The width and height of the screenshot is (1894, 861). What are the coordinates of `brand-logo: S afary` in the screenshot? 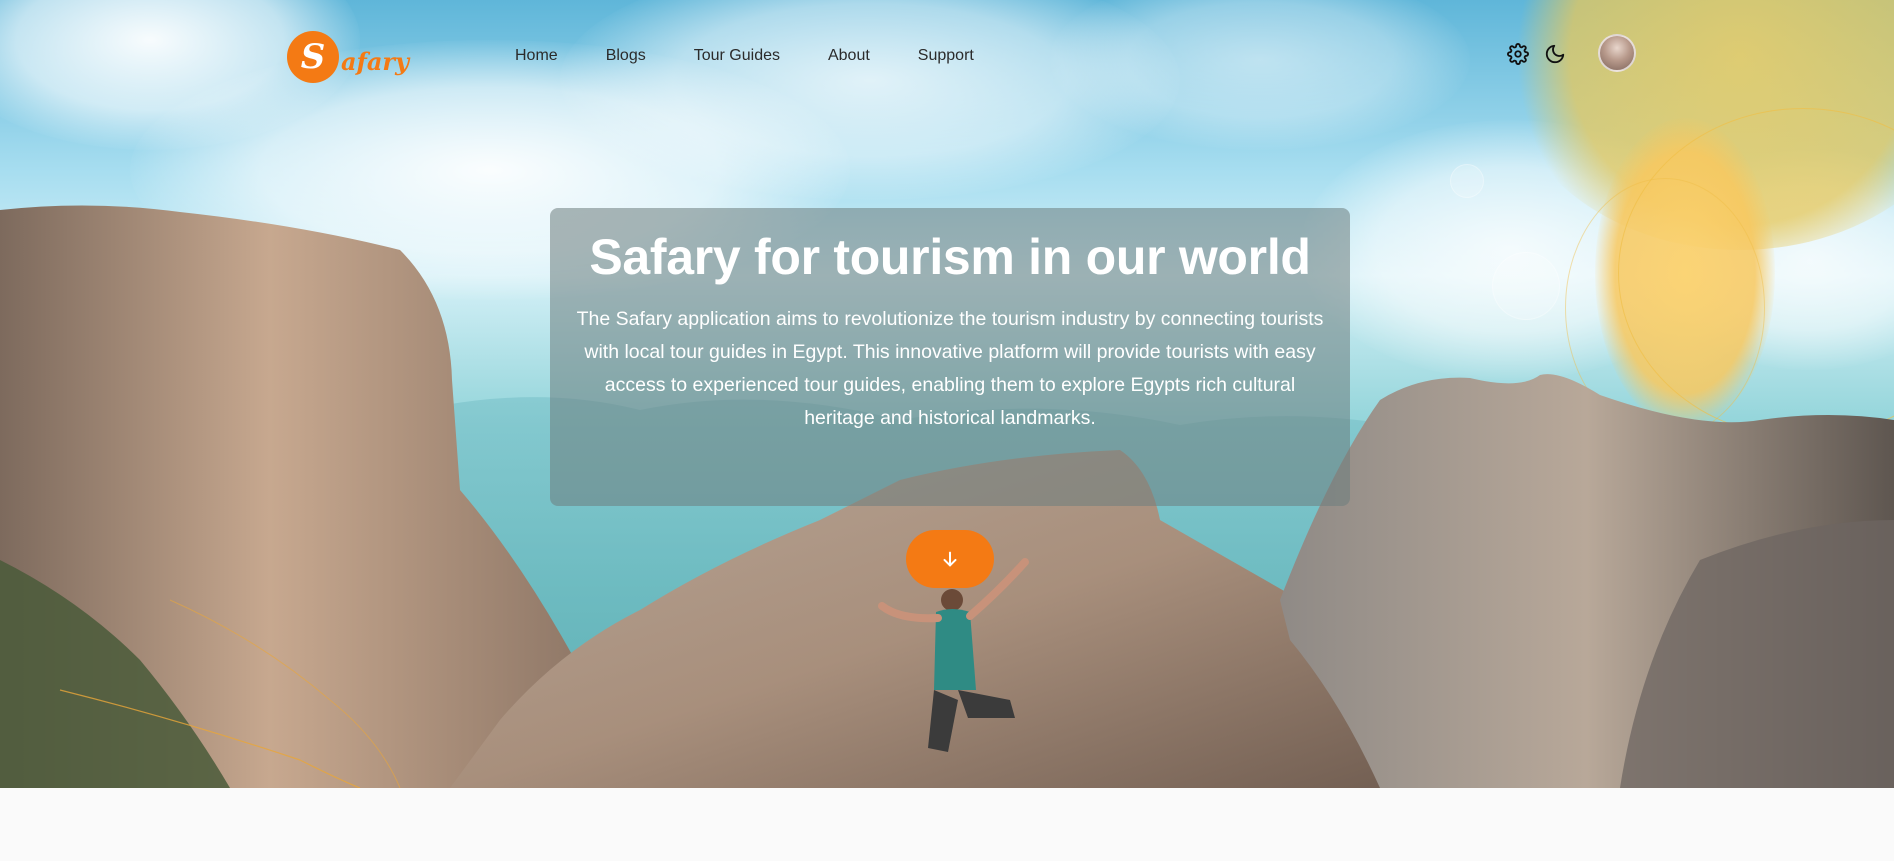 It's located at (348, 57).